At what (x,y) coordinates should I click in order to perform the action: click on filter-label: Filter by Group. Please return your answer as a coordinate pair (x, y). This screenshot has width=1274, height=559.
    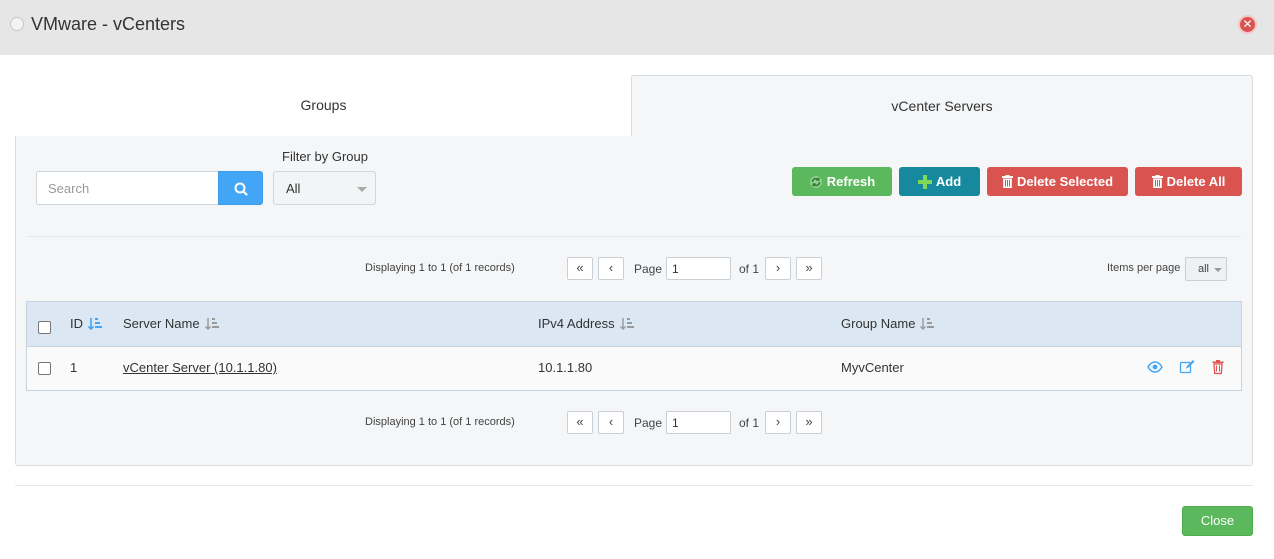
    Looking at the image, I should click on (325, 156).